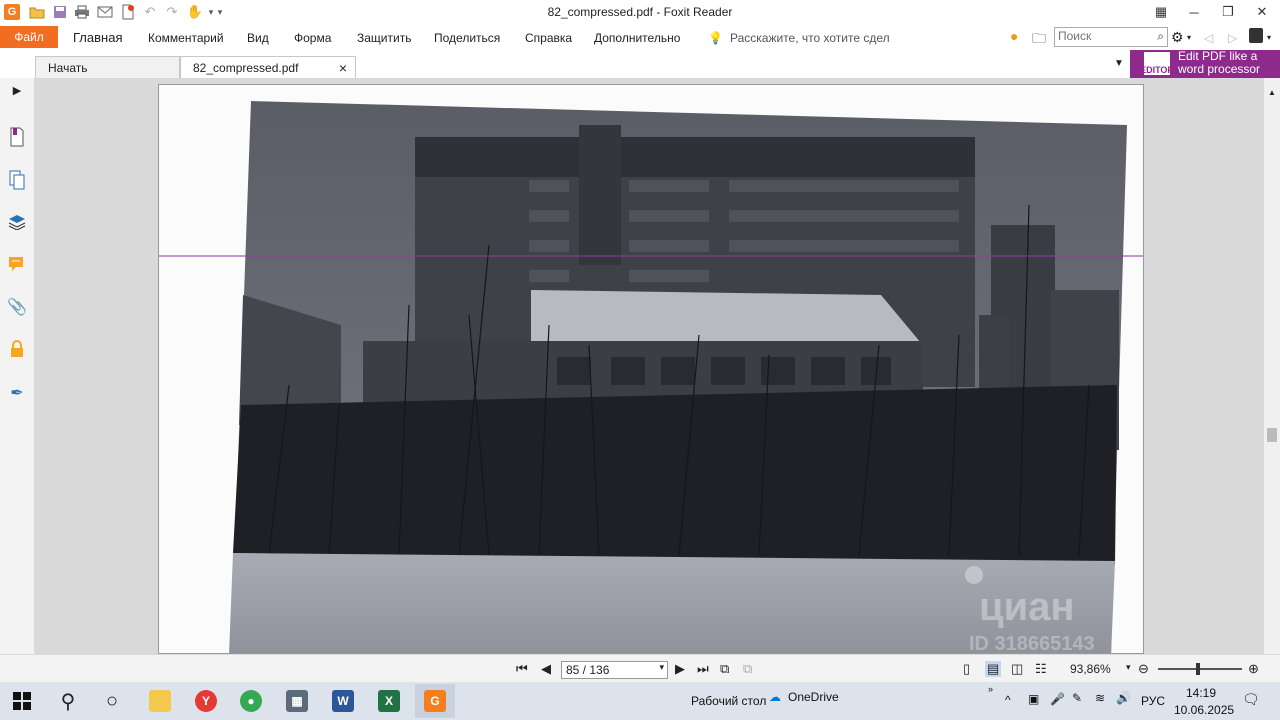  I want to click on search-taskbar-icon: ⚲, so click(68, 701).